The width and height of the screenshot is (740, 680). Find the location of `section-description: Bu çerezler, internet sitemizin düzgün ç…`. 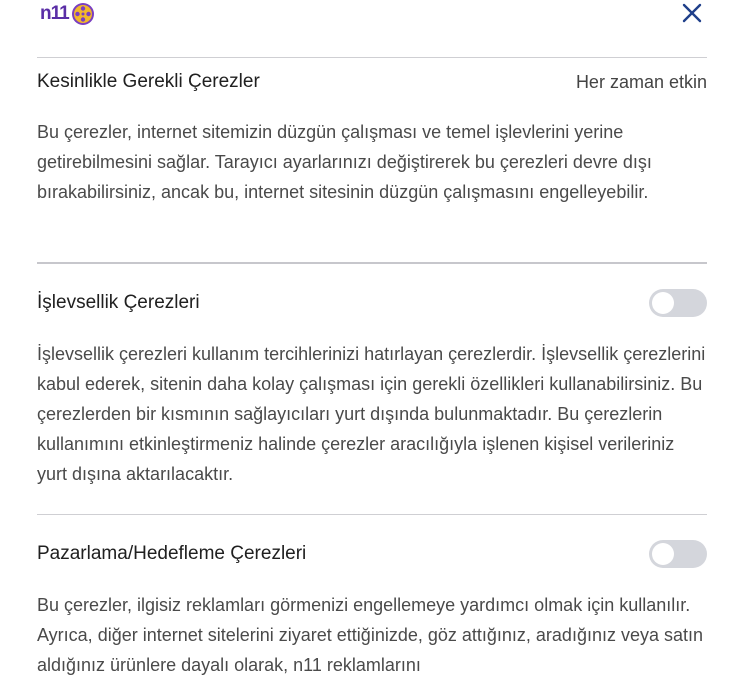

section-description: Bu çerezler, internet sitemizin düzgün ç… is located at coordinates (344, 162).